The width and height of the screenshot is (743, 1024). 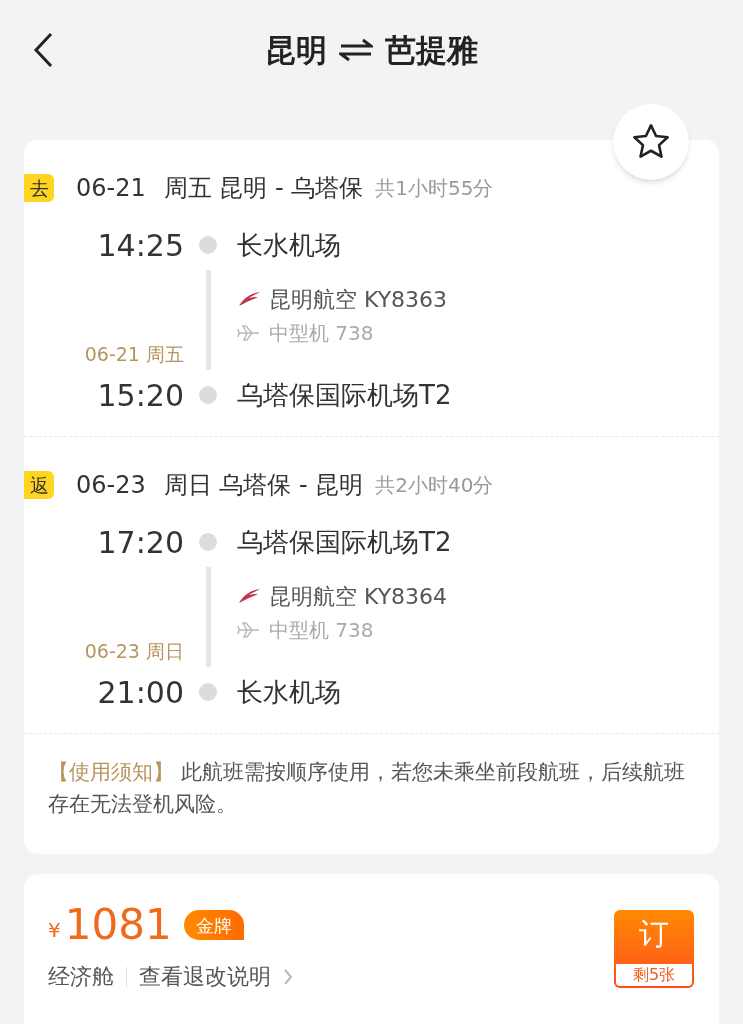 What do you see at coordinates (289, 245) in the screenshot?
I see `departure-airport: 长水机场` at bounding box center [289, 245].